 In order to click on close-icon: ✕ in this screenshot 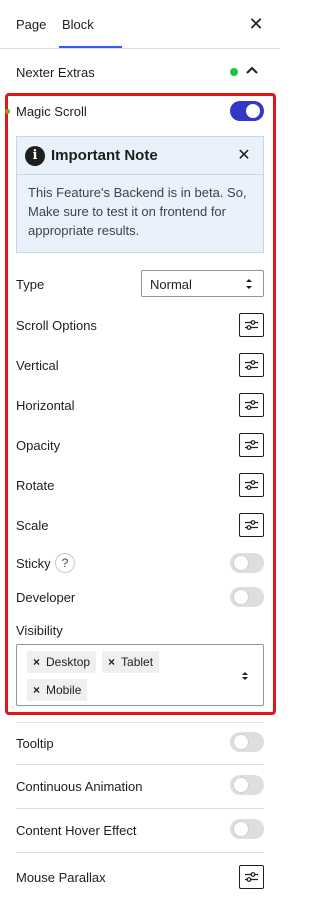, I will do `click(256, 24)`.